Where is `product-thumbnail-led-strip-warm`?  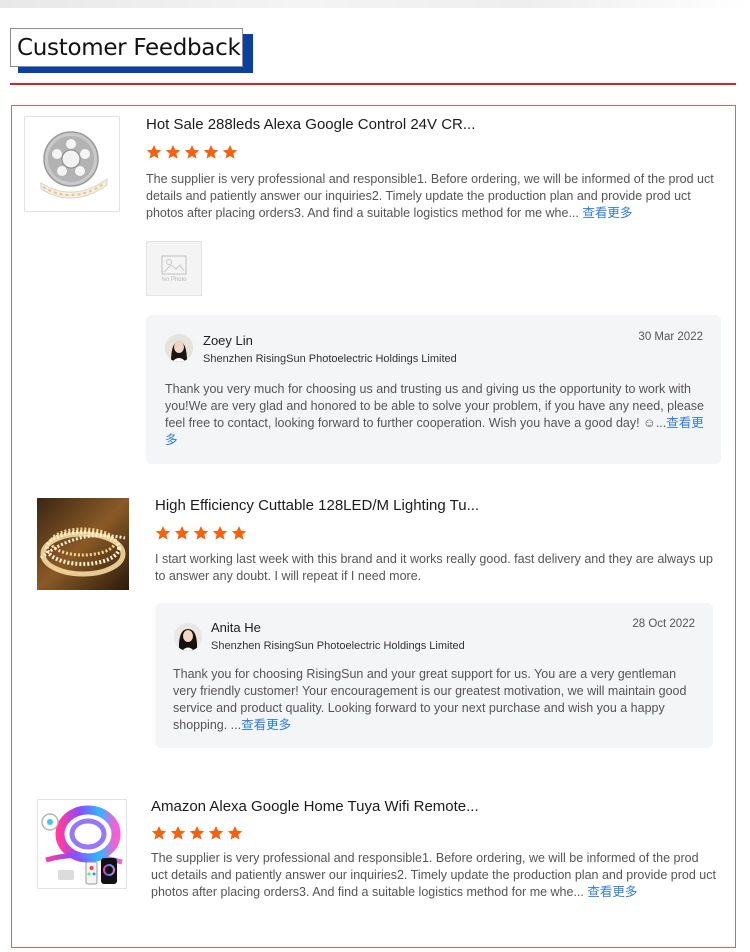
product-thumbnail-led-strip-warm is located at coordinates (83, 544).